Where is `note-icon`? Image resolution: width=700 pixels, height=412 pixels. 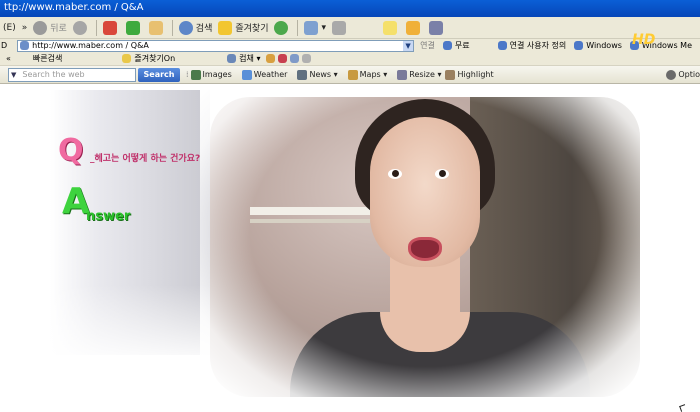
note-icon is located at coordinates (390, 27).